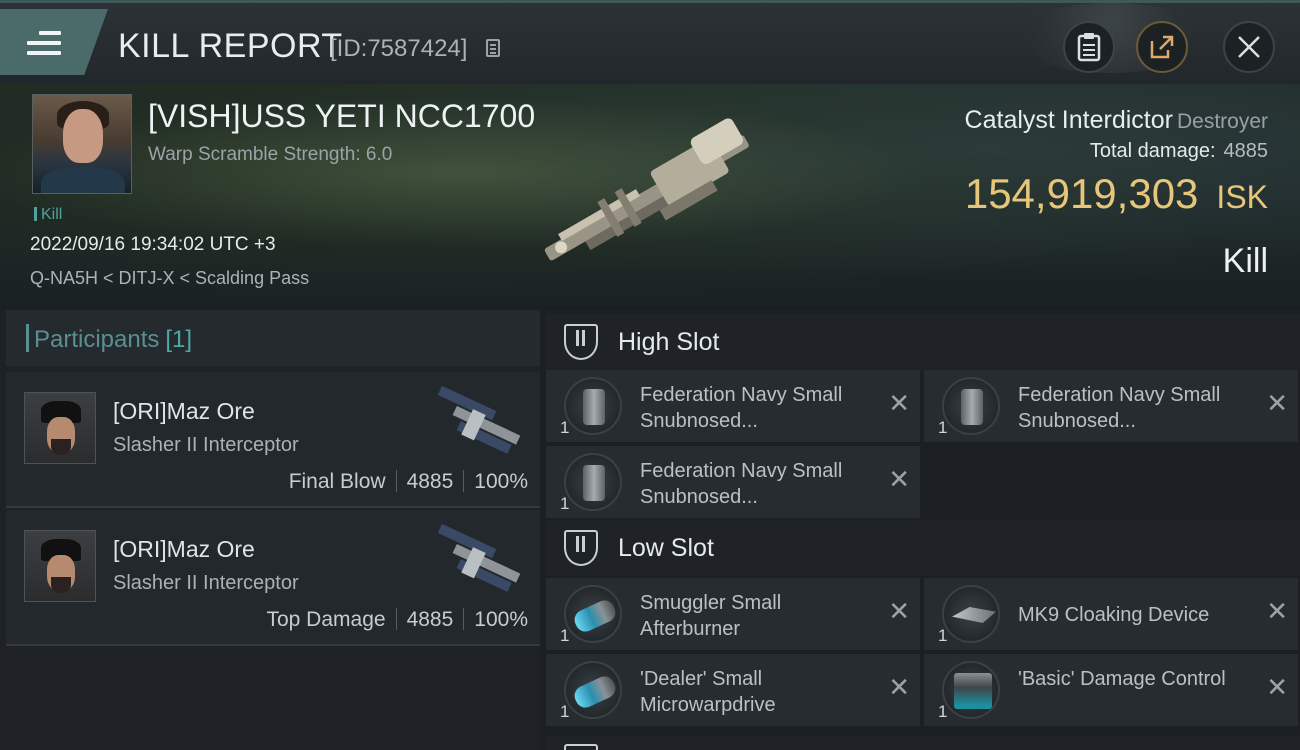  I want to click on warp-scramble-strength: Warp Scramble Strength: 6.0, so click(270, 154).